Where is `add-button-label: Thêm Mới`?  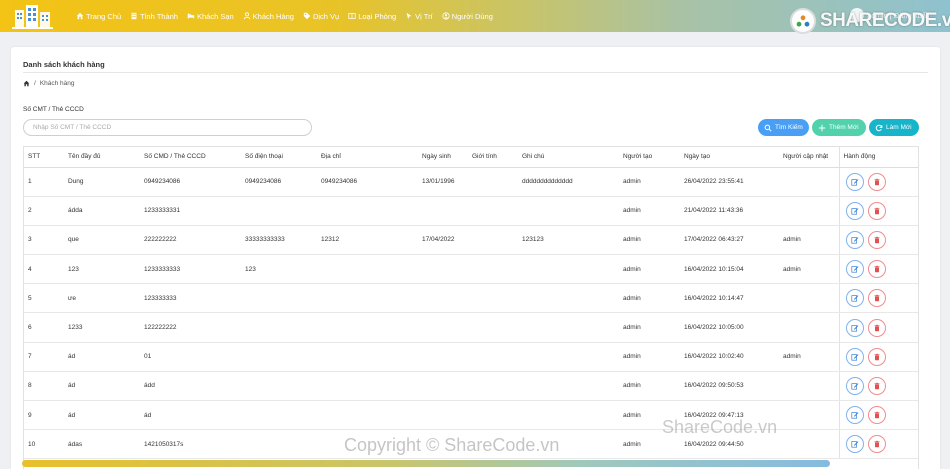
add-button-label: Thêm Mới is located at coordinates (844, 127).